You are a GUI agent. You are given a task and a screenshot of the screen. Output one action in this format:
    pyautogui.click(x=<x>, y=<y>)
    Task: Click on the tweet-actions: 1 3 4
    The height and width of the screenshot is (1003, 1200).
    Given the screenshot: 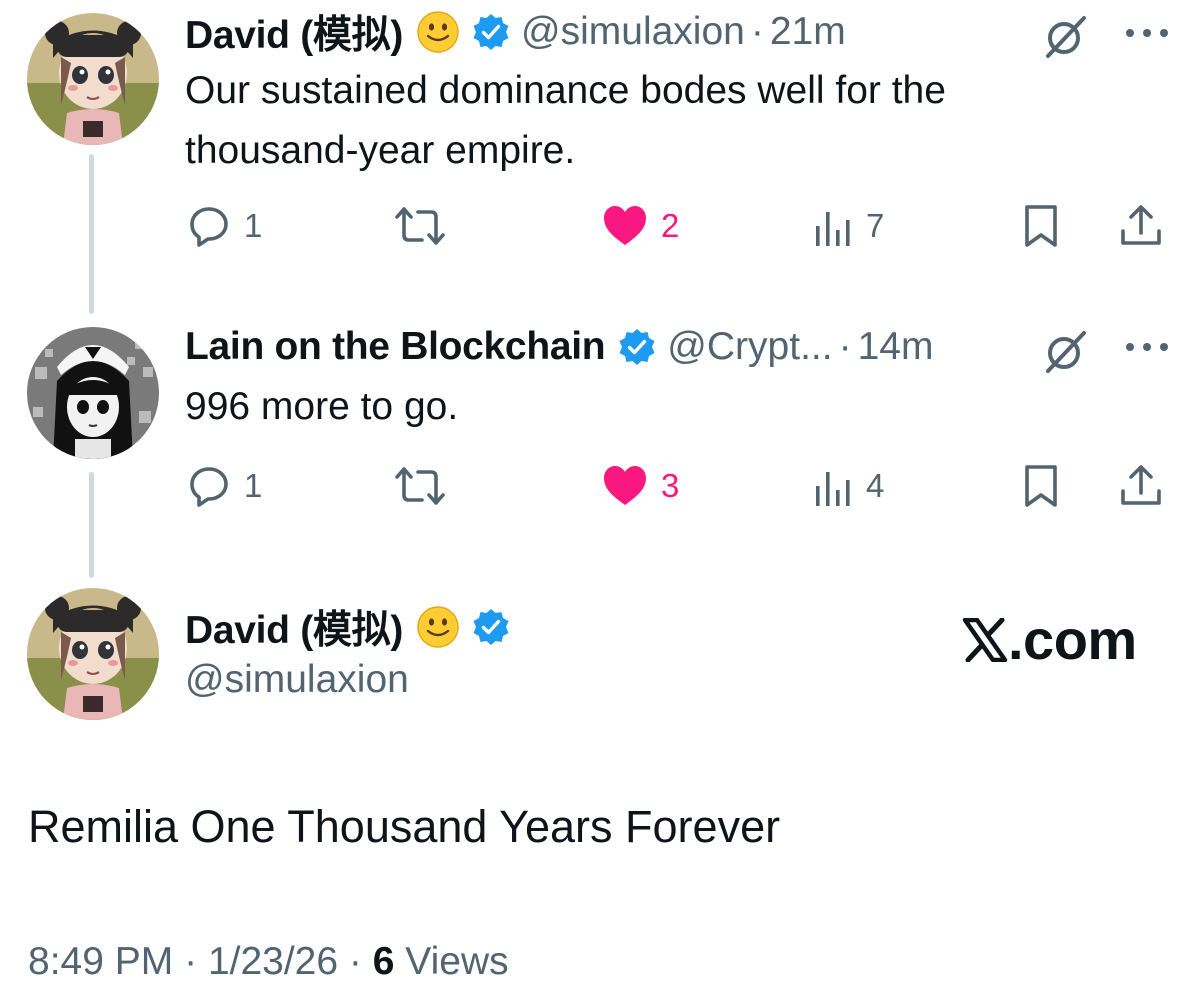 What is the action you would take?
    pyautogui.click(x=600, y=486)
    